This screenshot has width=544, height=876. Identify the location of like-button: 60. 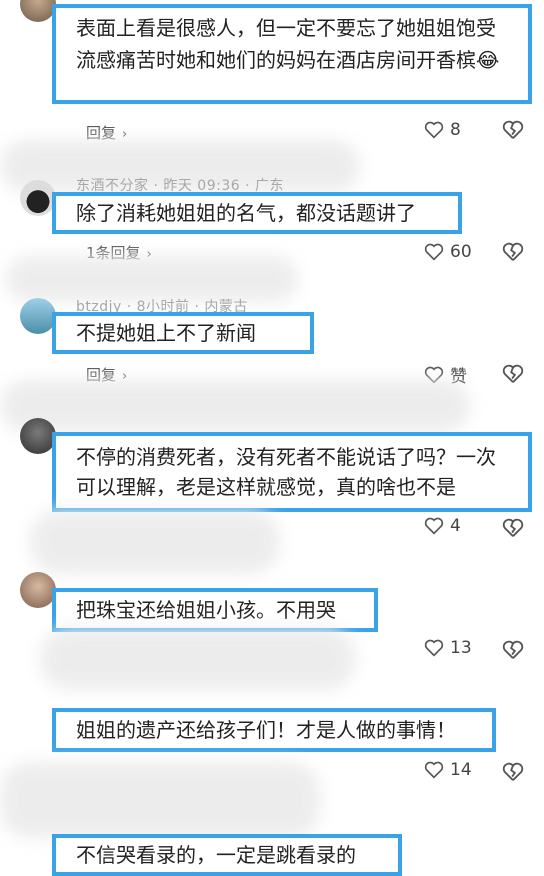
(448, 252).